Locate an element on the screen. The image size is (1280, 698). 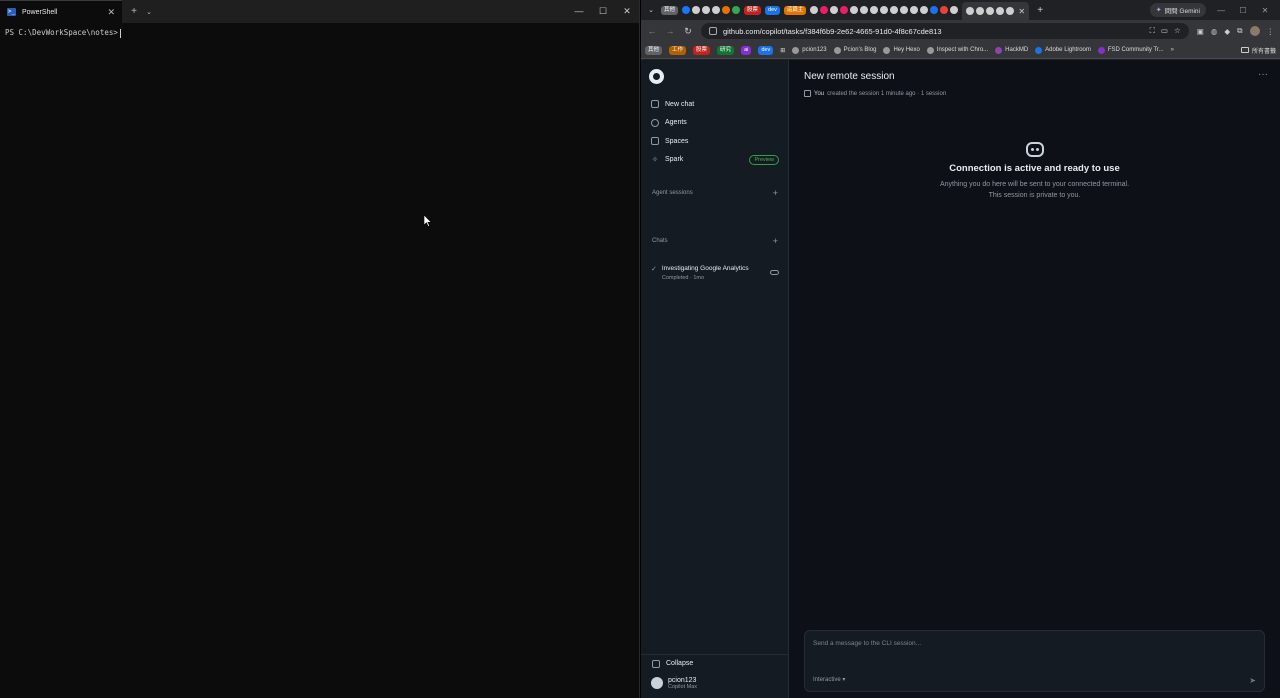
bookmark-star-icon: ☆ is located at coordinates (1177, 31).